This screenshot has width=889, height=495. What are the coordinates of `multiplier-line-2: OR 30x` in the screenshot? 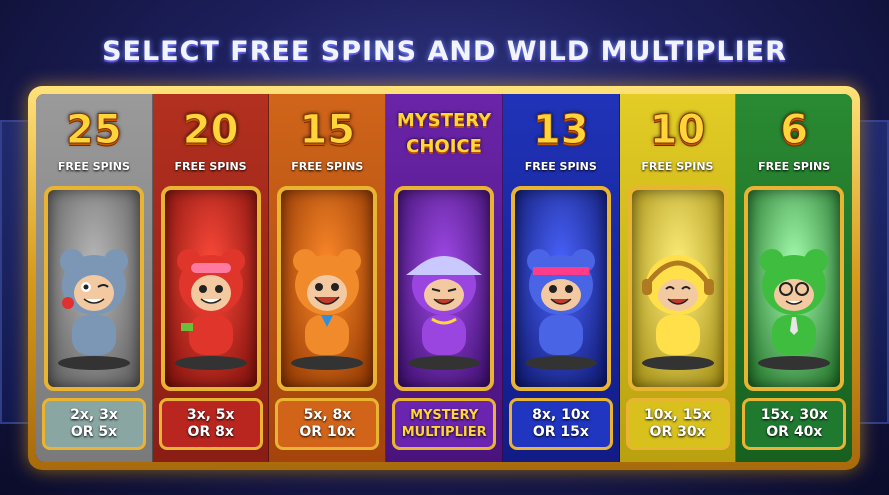 It's located at (677, 432).